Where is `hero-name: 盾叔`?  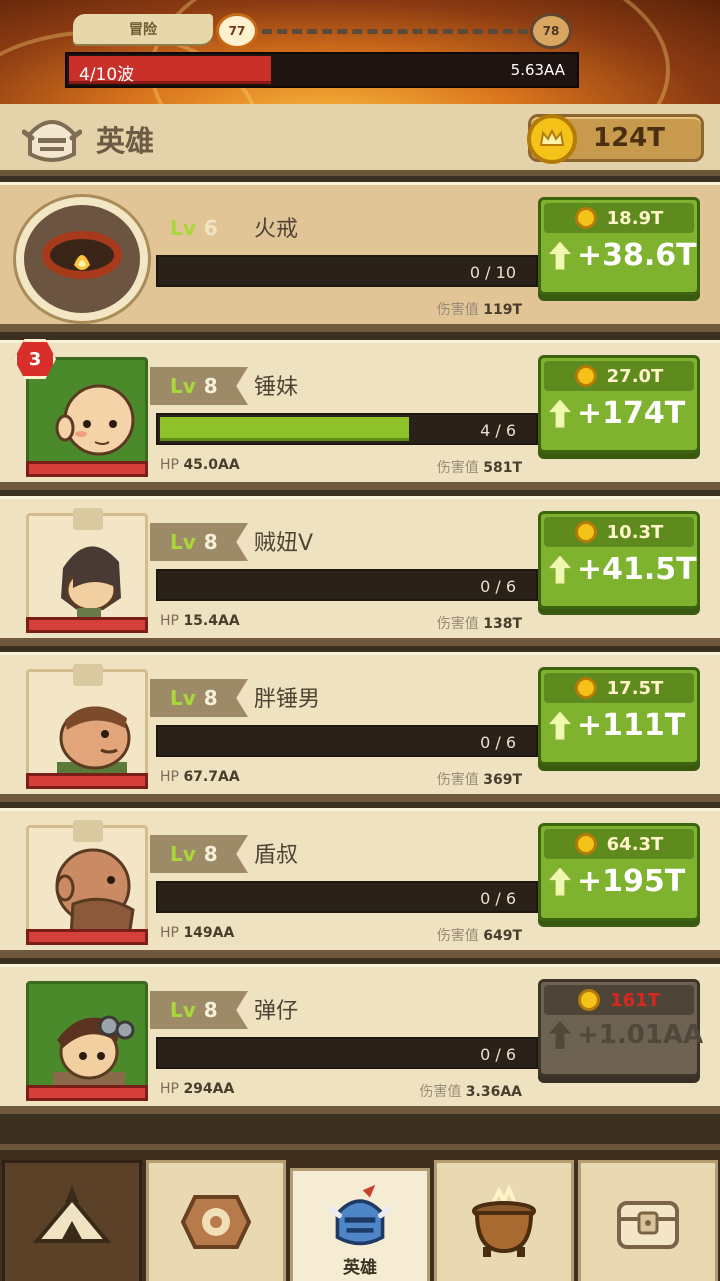
hero-name: 盾叔 is located at coordinates (276, 855).